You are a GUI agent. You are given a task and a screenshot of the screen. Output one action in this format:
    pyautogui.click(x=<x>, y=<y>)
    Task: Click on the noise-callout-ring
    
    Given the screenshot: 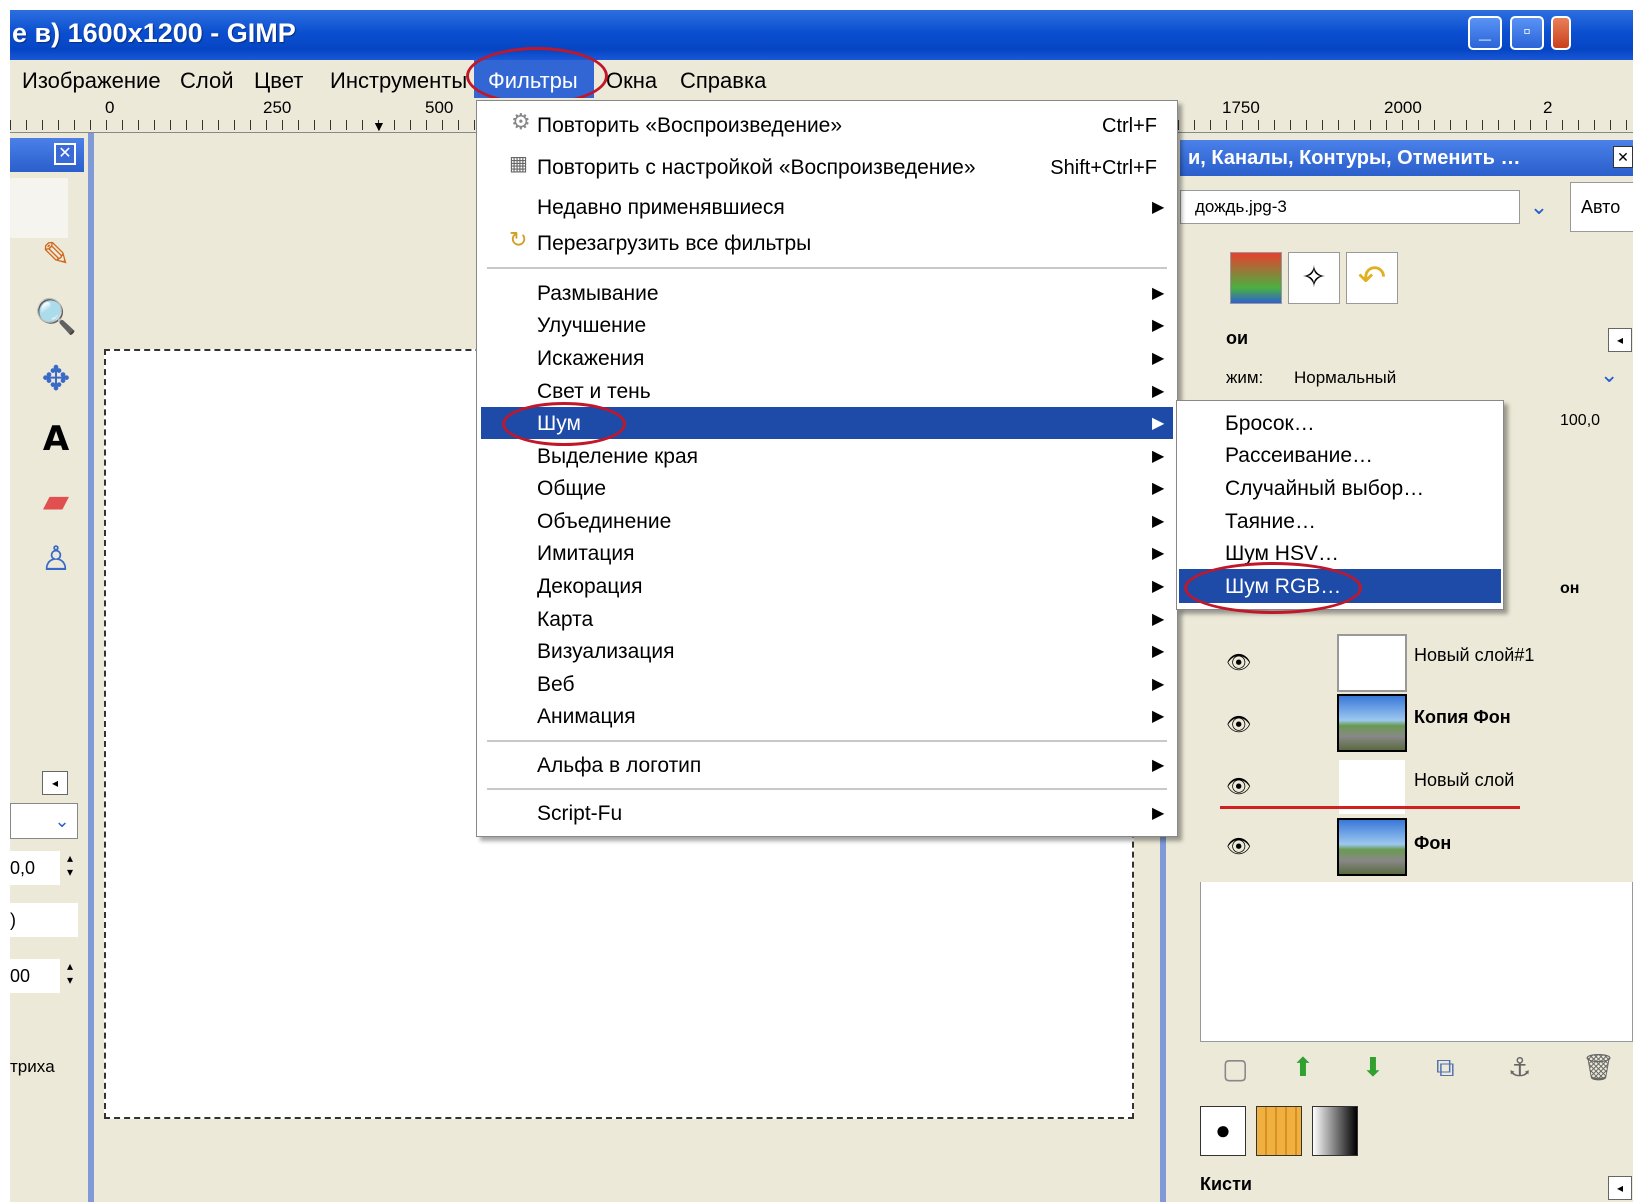 What is the action you would take?
    pyautogui.click(x=564, y=424)
    